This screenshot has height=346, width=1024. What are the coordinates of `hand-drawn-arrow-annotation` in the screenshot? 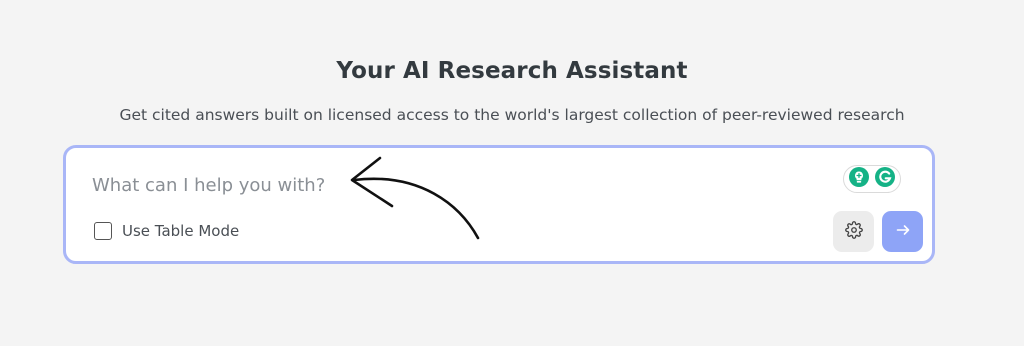 It's located at (415, 198).